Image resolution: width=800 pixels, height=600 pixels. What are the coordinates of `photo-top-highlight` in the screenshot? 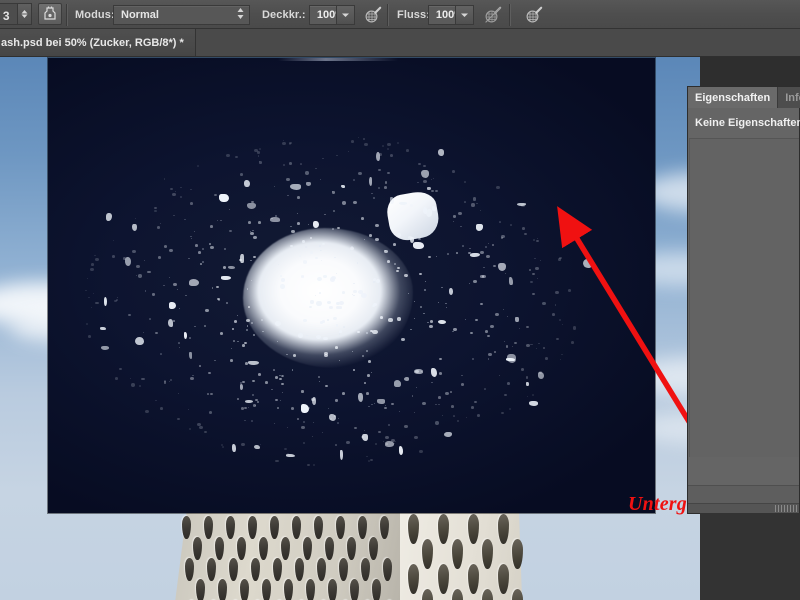 It's located at (338, 59).